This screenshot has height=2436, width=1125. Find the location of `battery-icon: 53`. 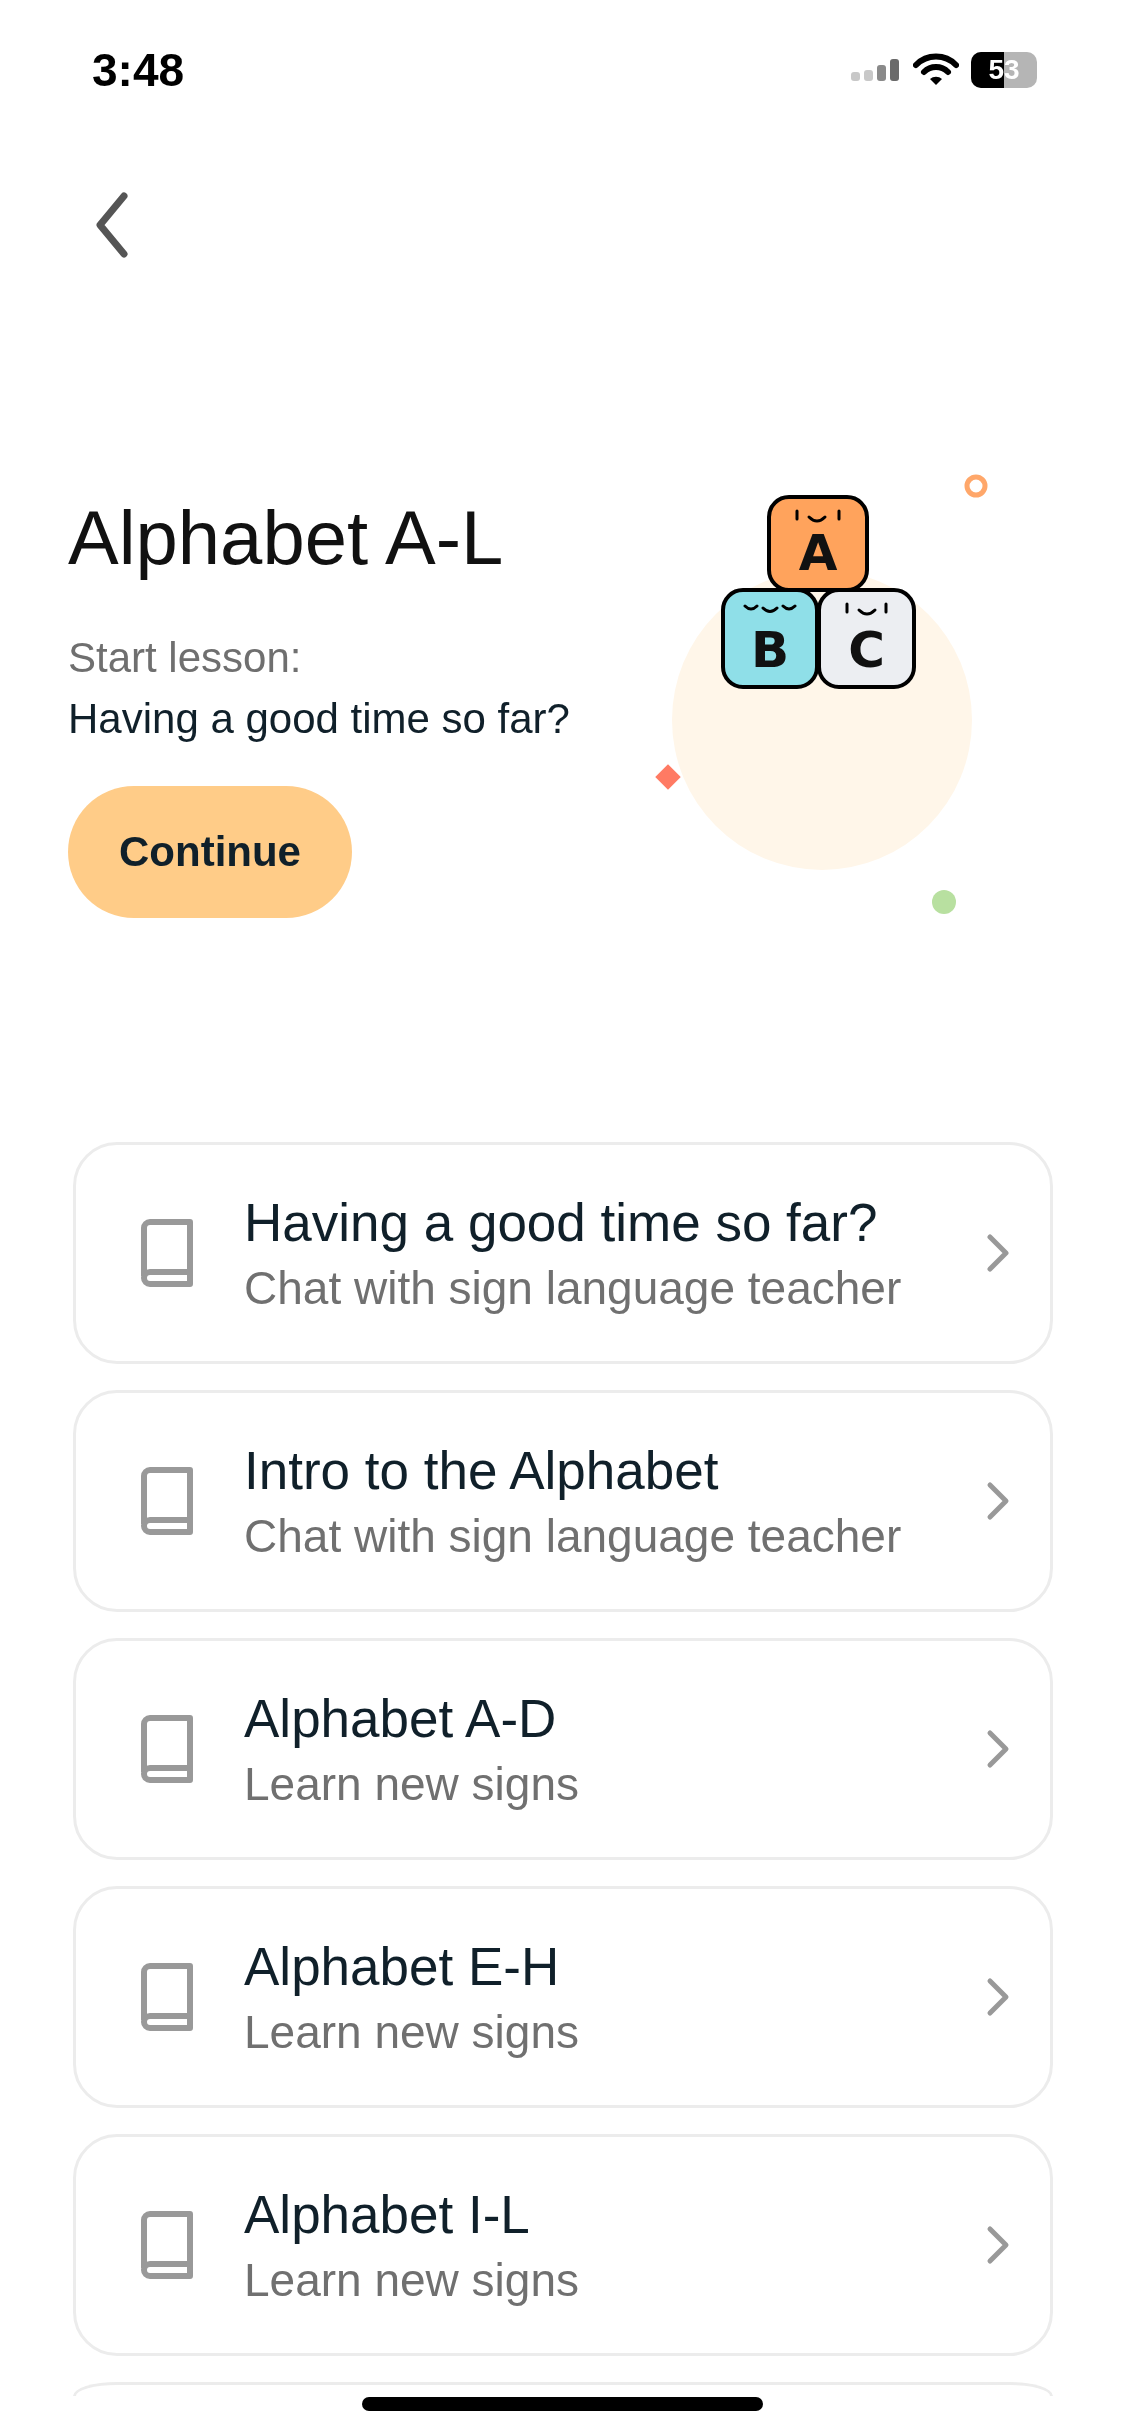

battery-icon: 53 is located at coordinates (1004, 70).